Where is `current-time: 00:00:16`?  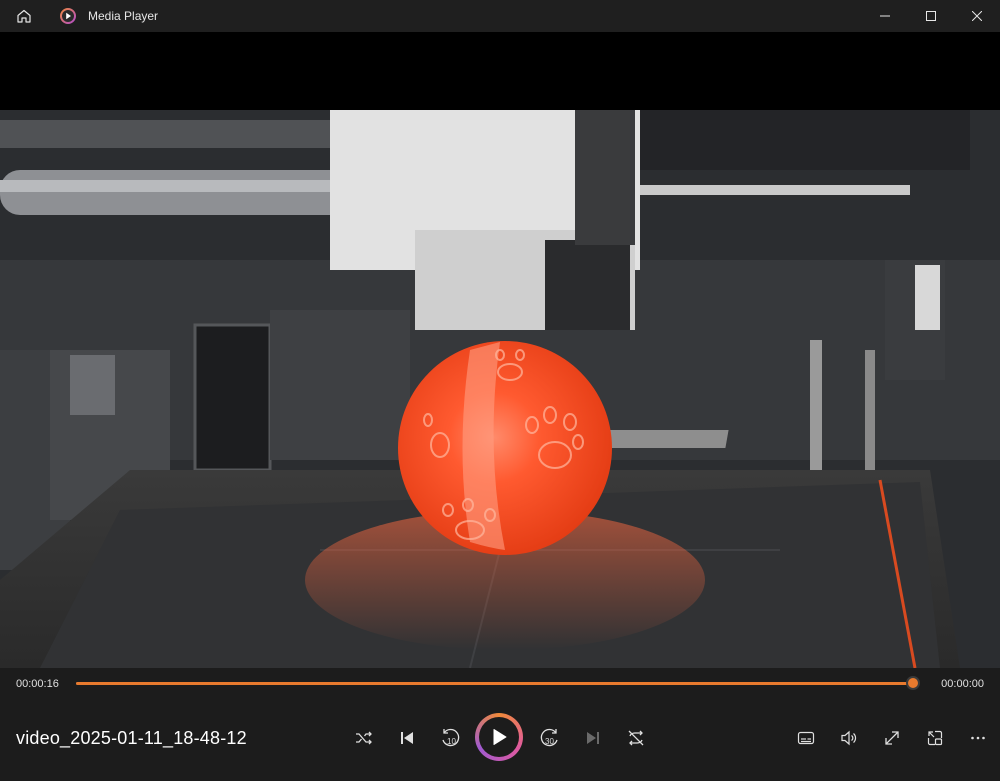 current-time: 00:00:16 is located at coordinates (37, 684).